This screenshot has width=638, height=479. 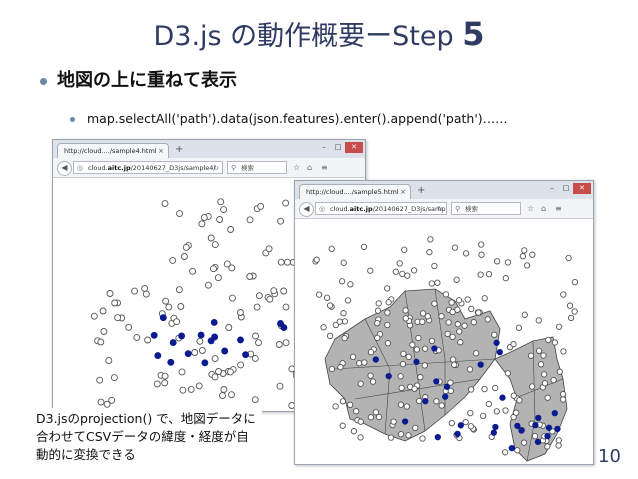 What do you see at coordinates (72, 119) in the screenshot?
I see `bullet-dot-icon` at bounding box center [72, 119].